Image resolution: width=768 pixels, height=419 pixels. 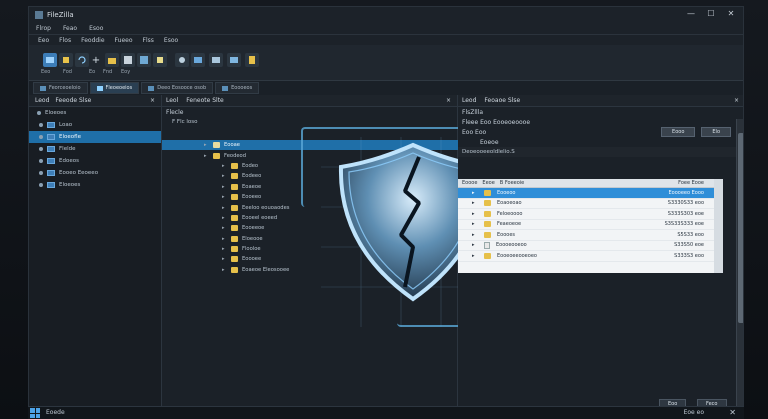 What do you see at coordinates (160, 60) in the screenshot?
I see `filter-icon` at bounding box center [160, 60].